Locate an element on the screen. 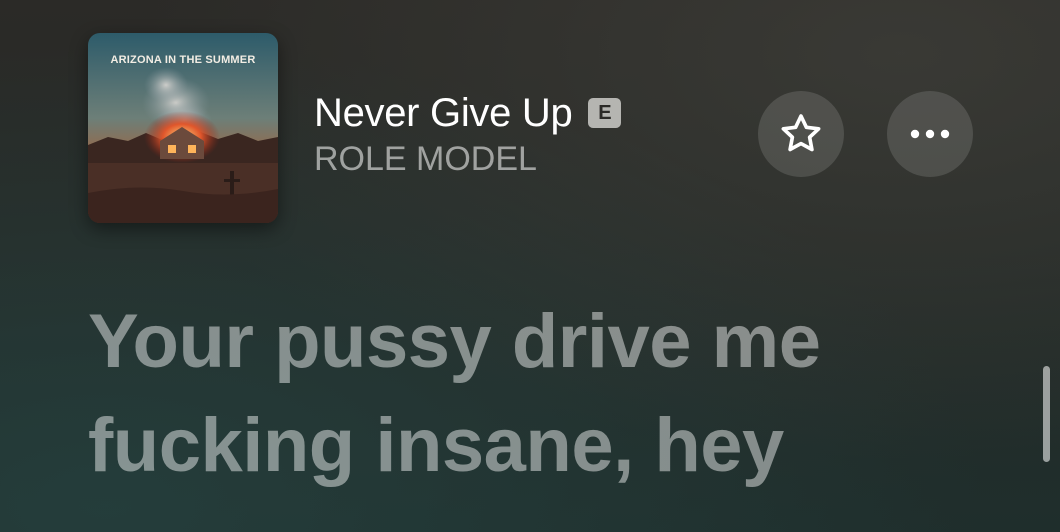 The height and width of the screenshot is (532, 1060). more-options-button is located at coordinates (930, 134).